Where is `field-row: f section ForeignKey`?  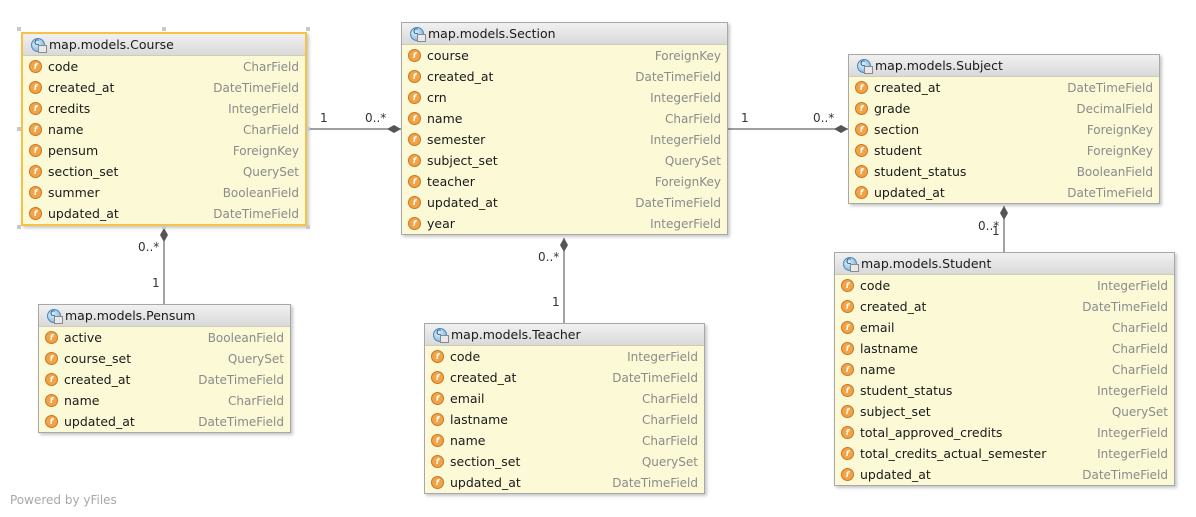
field-row: f section ForeignKey is located at coordinates (1004, 129).